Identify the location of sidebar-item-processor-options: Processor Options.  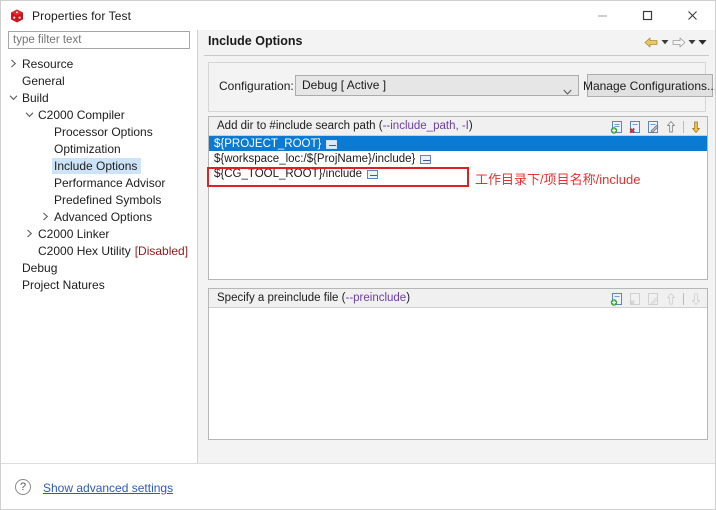
(99, 131).